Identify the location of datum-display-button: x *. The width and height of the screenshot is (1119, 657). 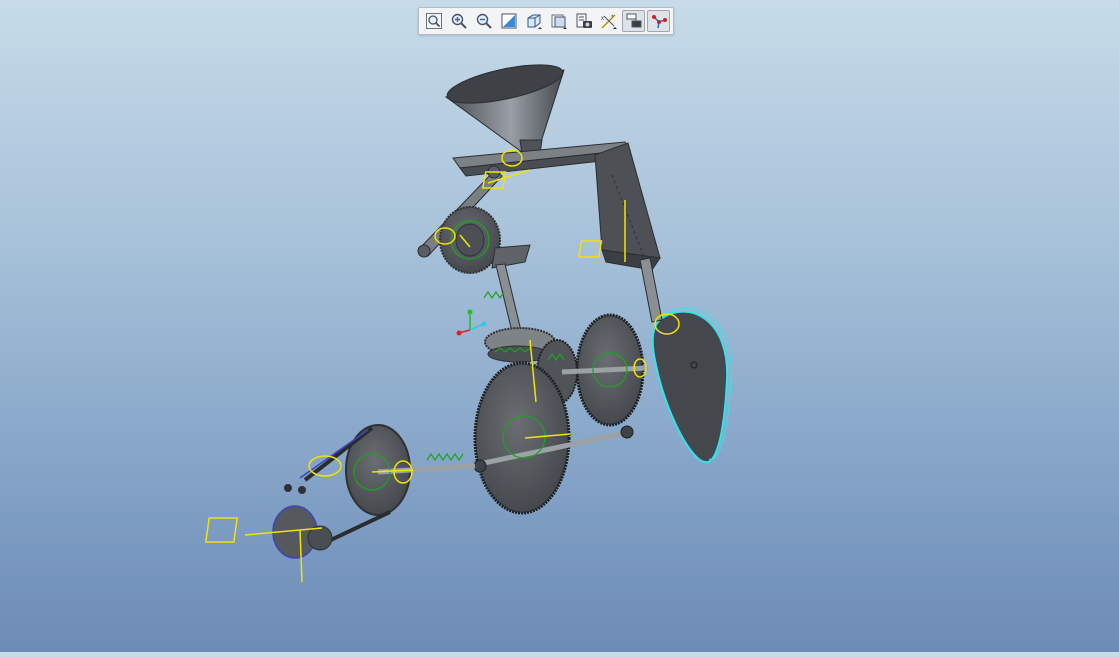
(608, 21).